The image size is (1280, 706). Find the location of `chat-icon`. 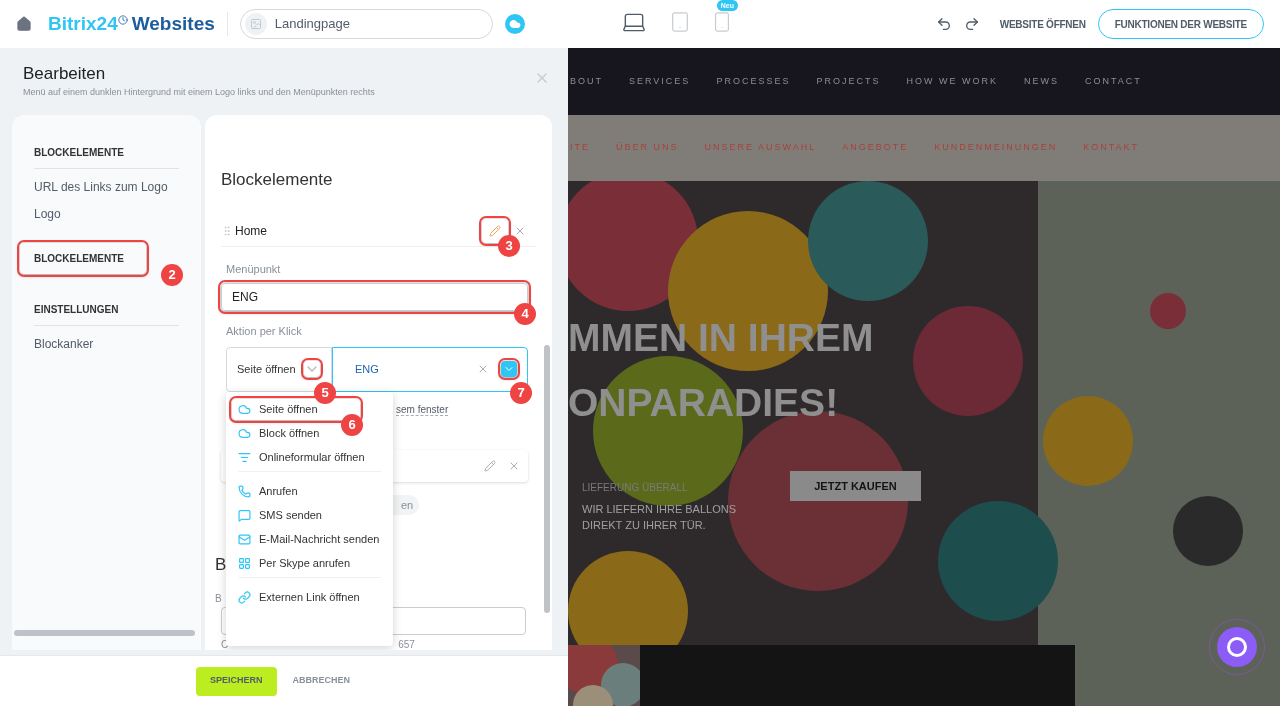

chat-icon is located at coordinates (244, 515).